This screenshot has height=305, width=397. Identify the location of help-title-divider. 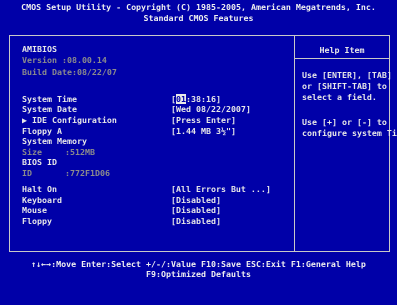
(342, 58).